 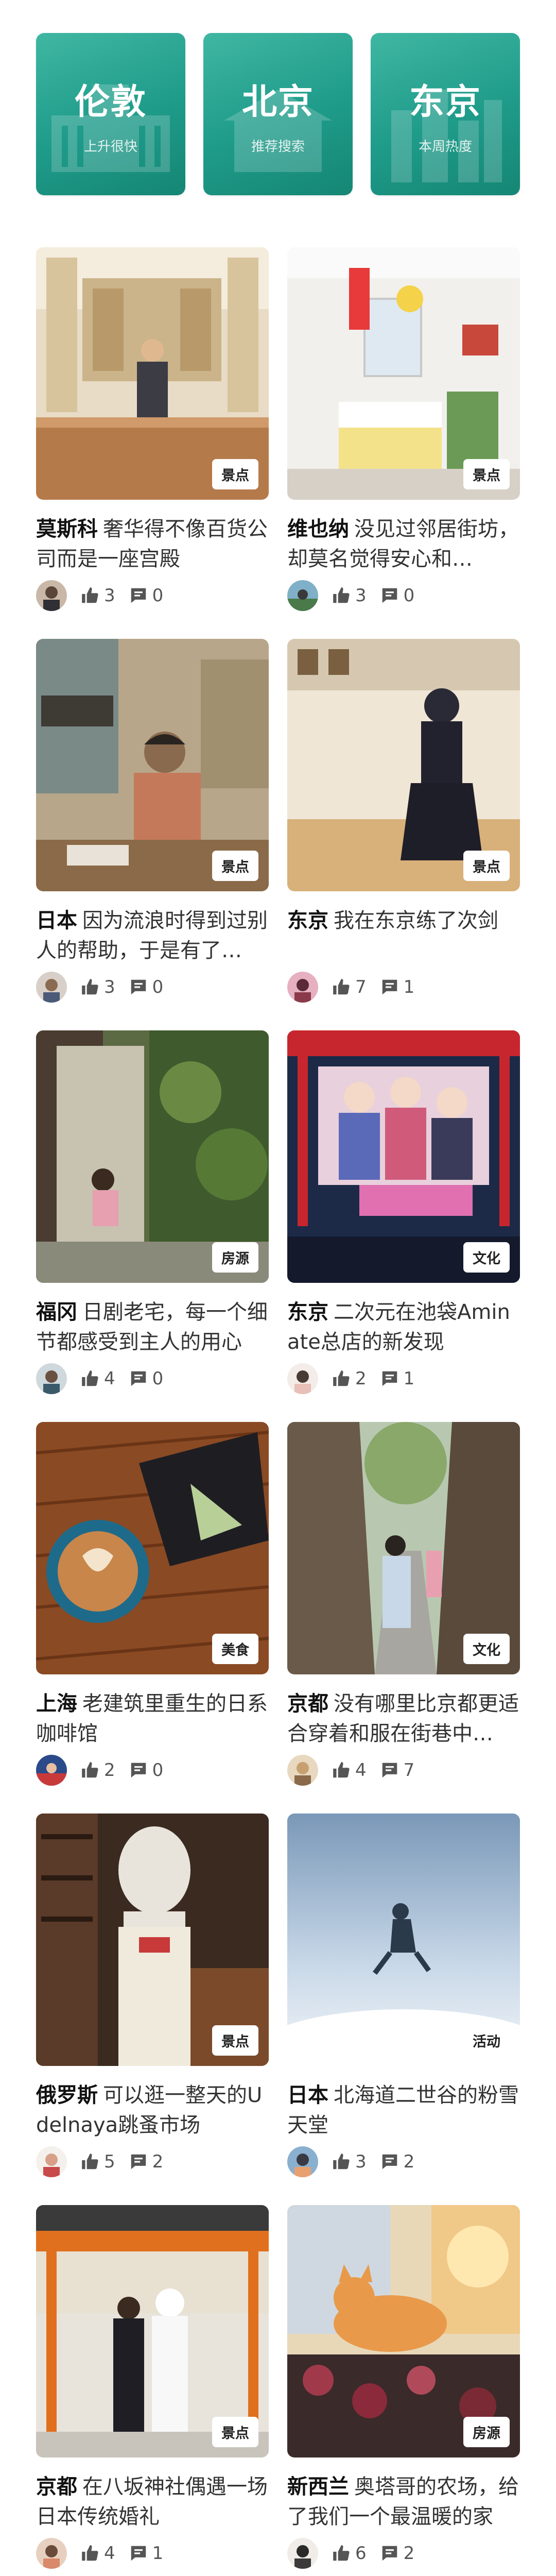 I want to click on like-count: 5, so click(x=97, y=2161).